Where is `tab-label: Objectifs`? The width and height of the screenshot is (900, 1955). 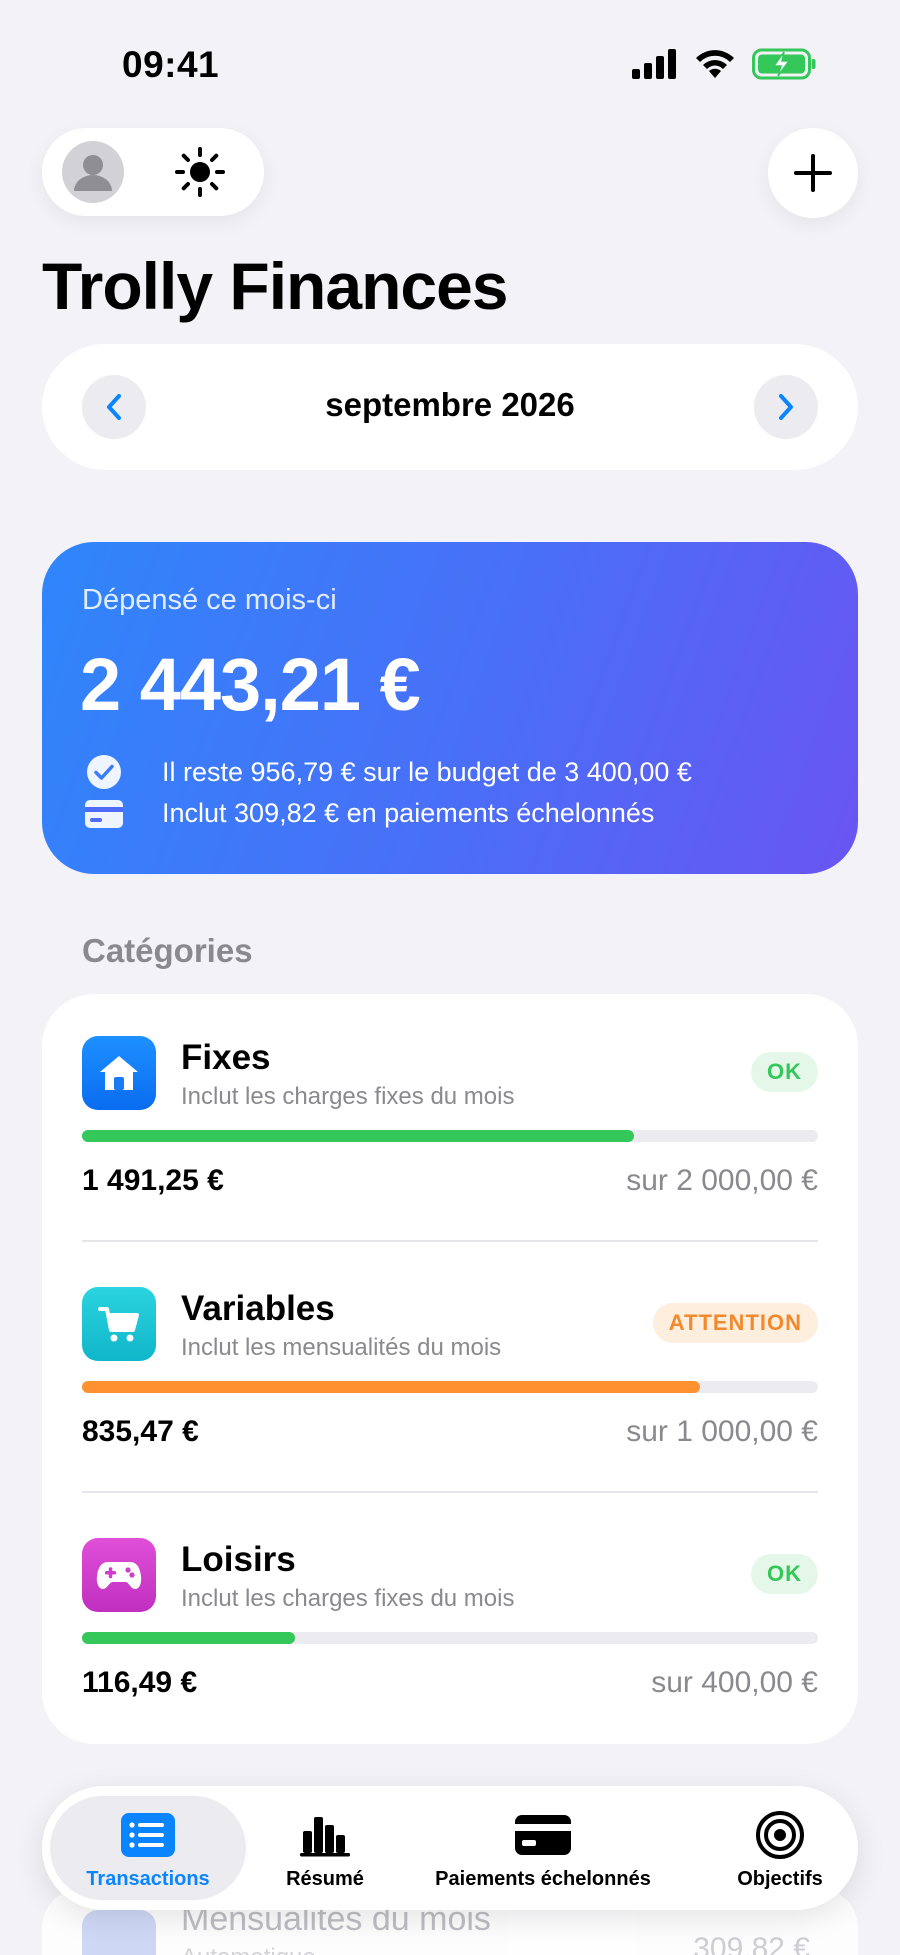
tab-label: Objectifs is located at coordinates (780, 1879).